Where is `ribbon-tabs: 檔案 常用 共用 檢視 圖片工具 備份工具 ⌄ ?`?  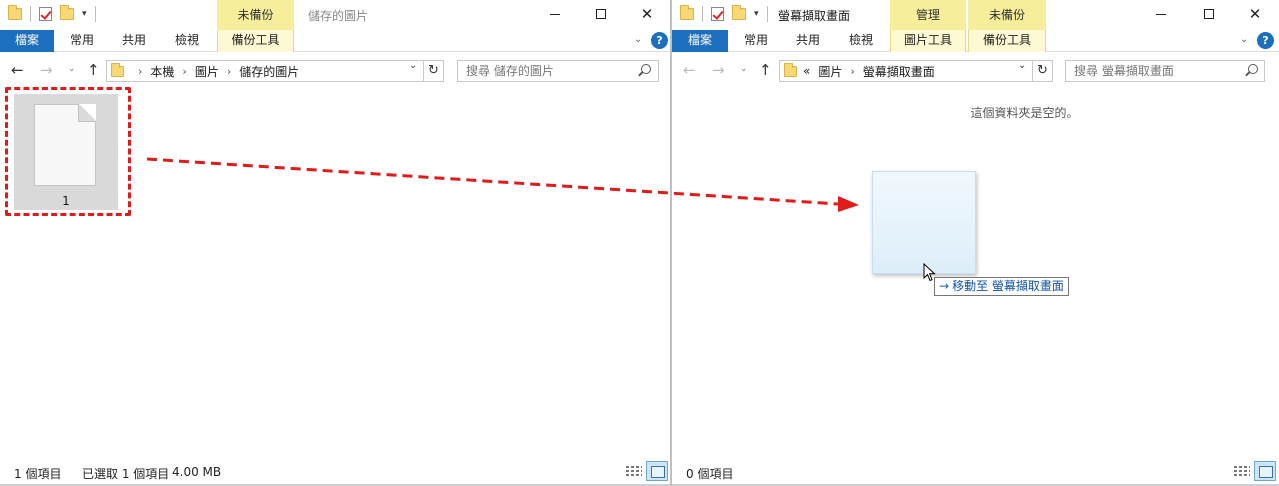
ribbon-tabs: 檔案 常用 共用 檢視 圖片工具 備份工具 ⌄ ? is located at coordinates (975, 41).